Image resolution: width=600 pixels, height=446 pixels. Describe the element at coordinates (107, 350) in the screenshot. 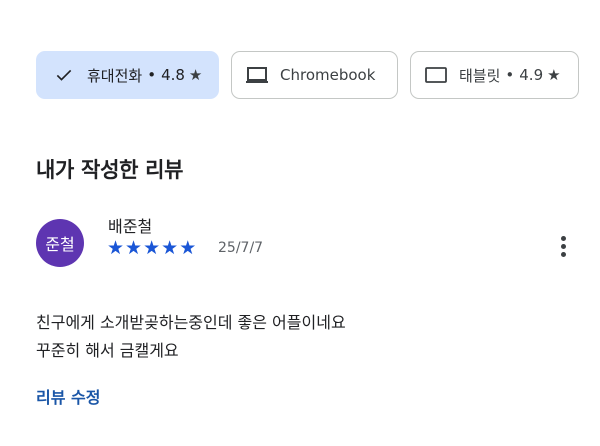

I see `review-text-line: 꾸준히 해서 금캘게요` at that location.